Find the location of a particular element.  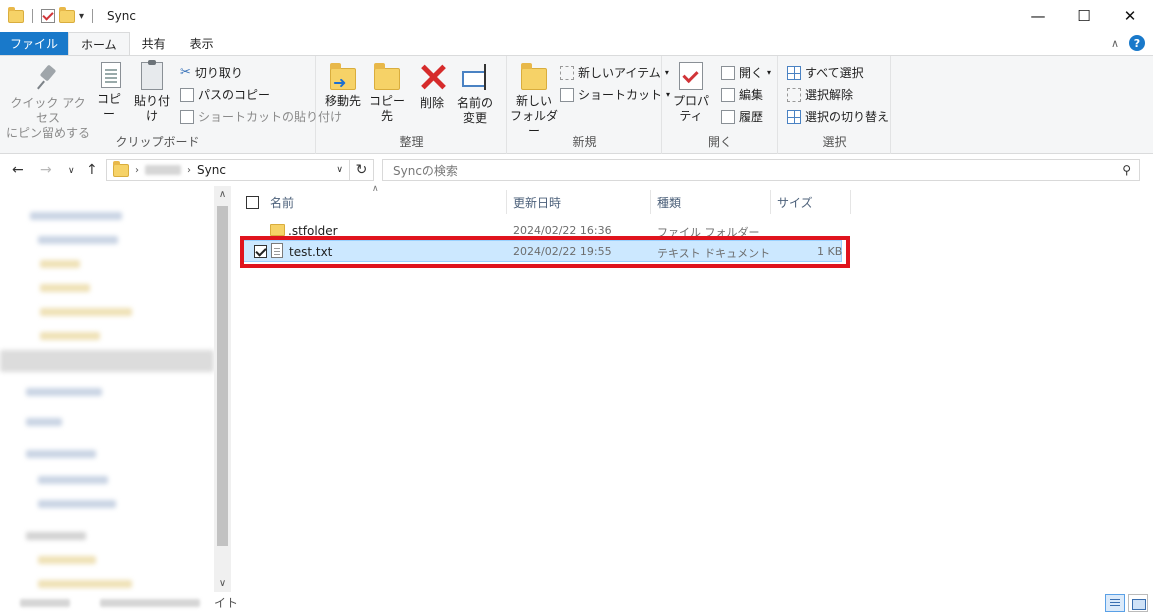

search-input: Syncの検索 ⚲ is located at coordinates (761, 170).